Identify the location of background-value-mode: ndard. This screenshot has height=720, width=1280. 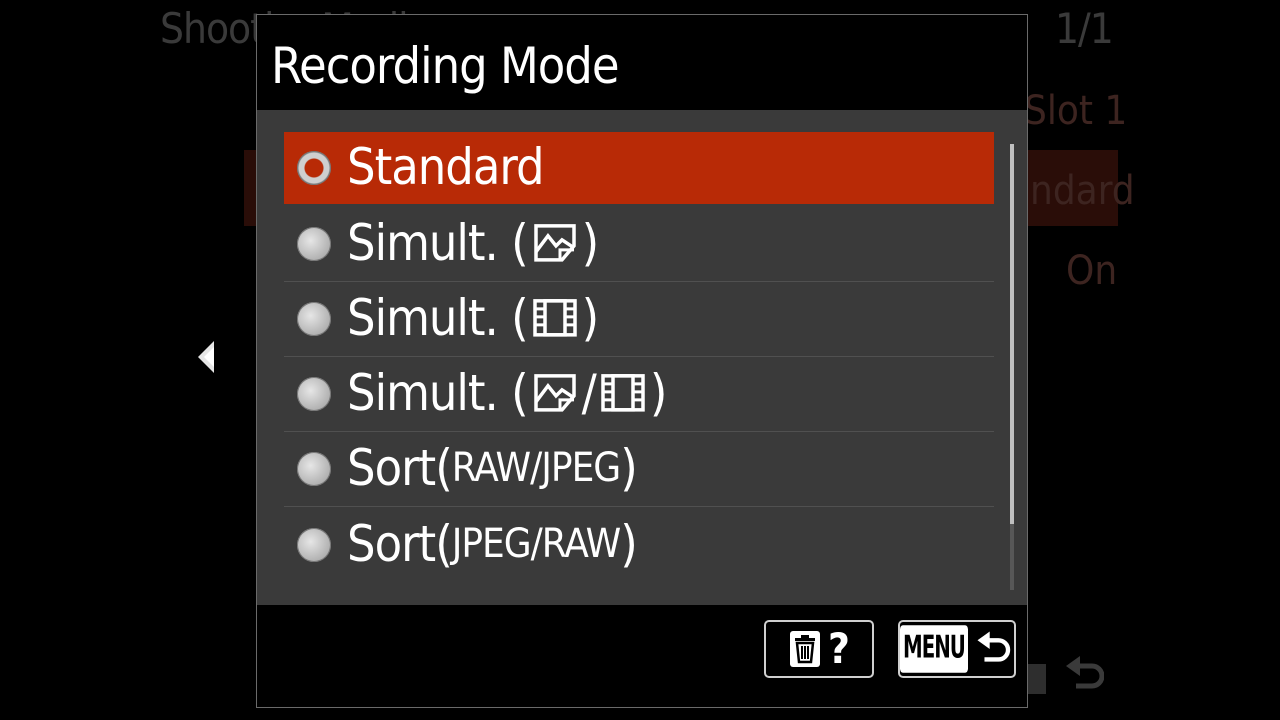
(1082, 191).